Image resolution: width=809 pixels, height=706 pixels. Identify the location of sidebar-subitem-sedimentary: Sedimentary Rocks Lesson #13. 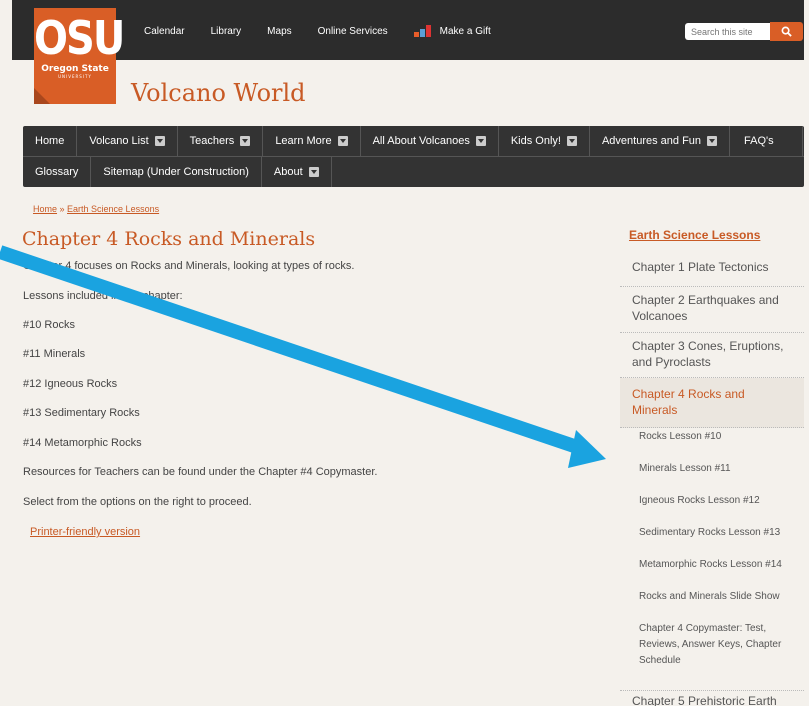
(712, 533).